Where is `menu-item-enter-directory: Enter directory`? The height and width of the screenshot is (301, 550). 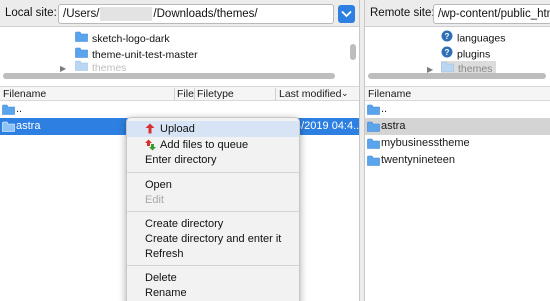 menu-item-enter-directory: Enter directory is located at coordinates (213, 160).